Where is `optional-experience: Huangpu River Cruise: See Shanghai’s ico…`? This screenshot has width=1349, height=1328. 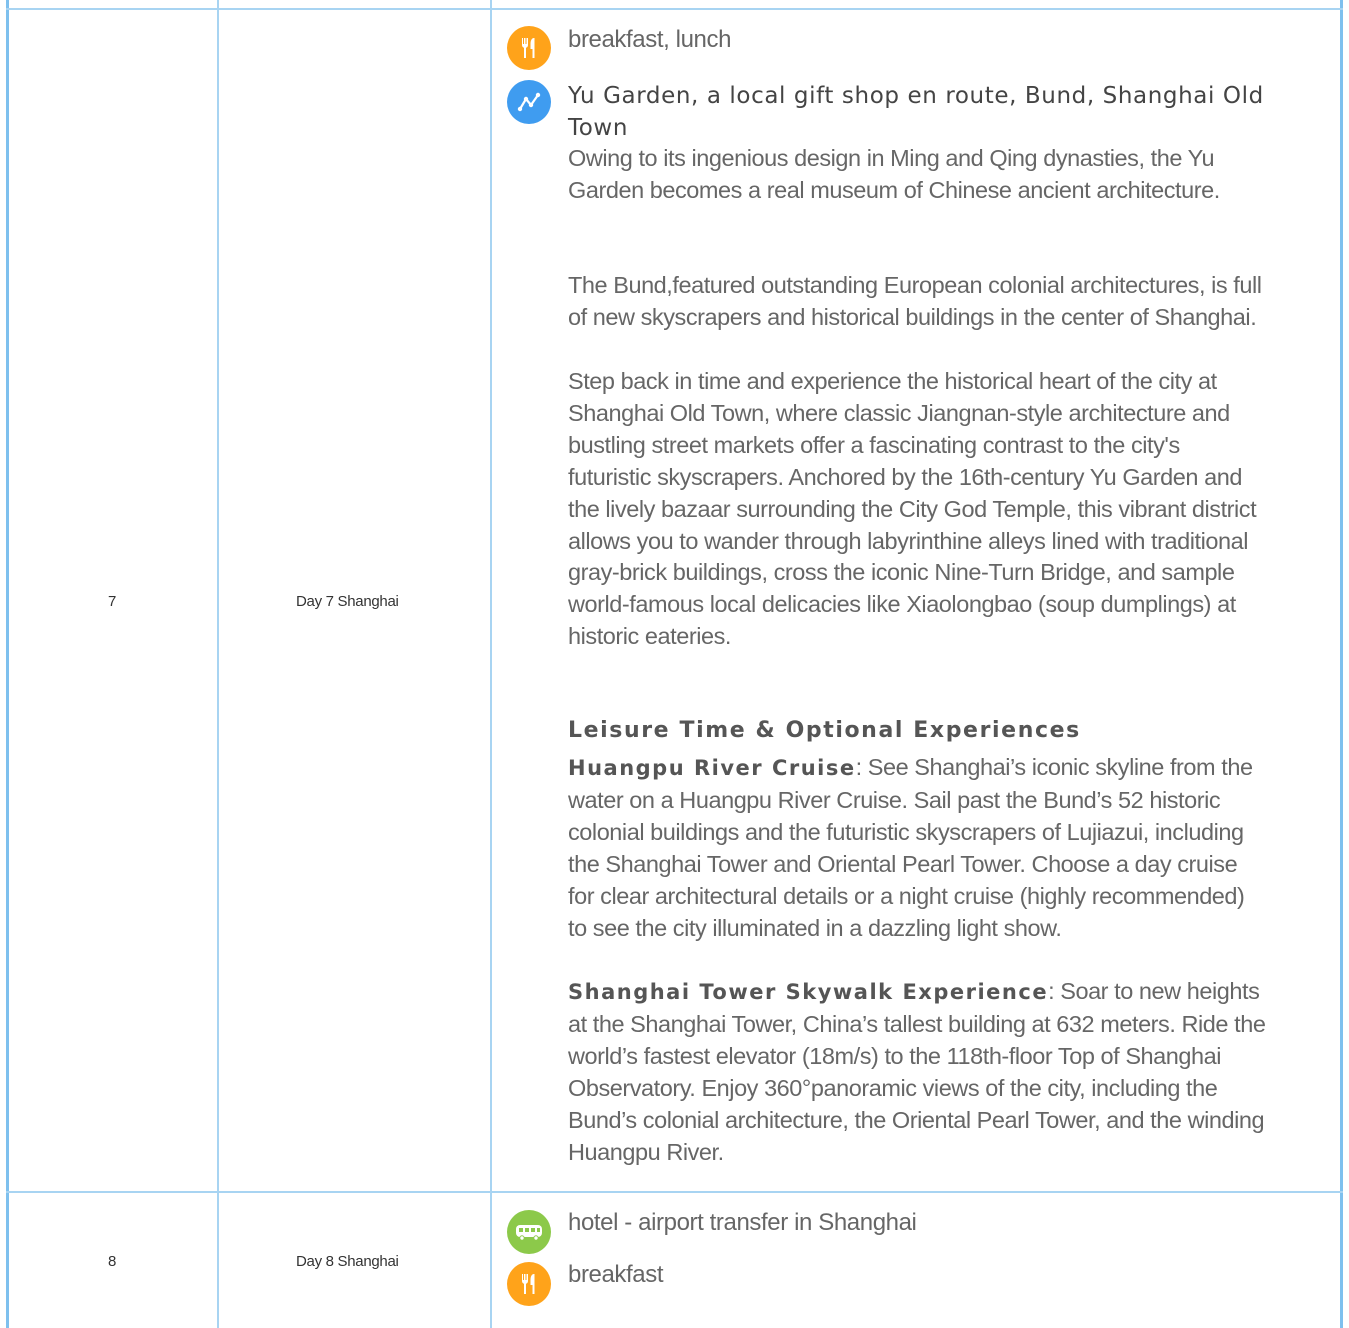 optional-experience: Huangpu River Cruise: See Shanghai’s ico… is located at coordinates (918, 848).